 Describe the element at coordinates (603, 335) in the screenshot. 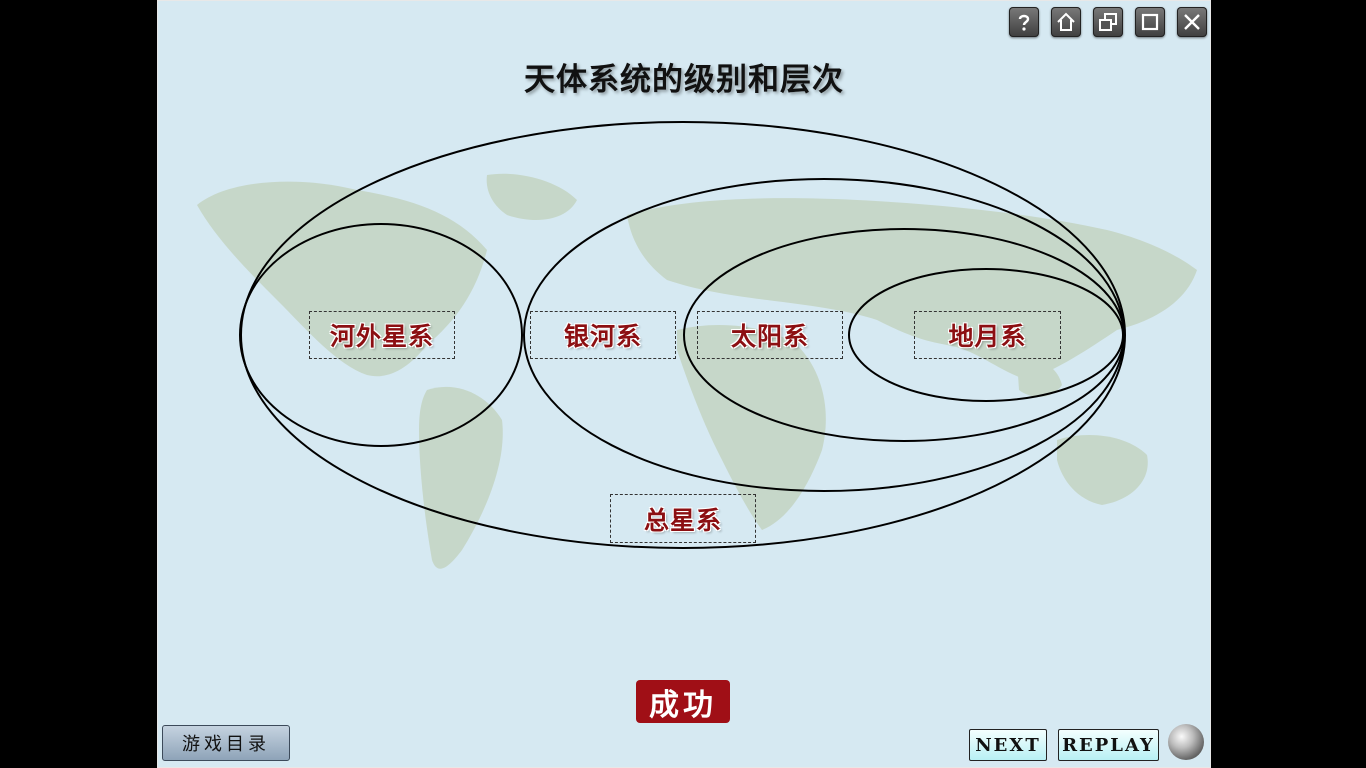

I see `label-milky-way: 银河系` at that location.